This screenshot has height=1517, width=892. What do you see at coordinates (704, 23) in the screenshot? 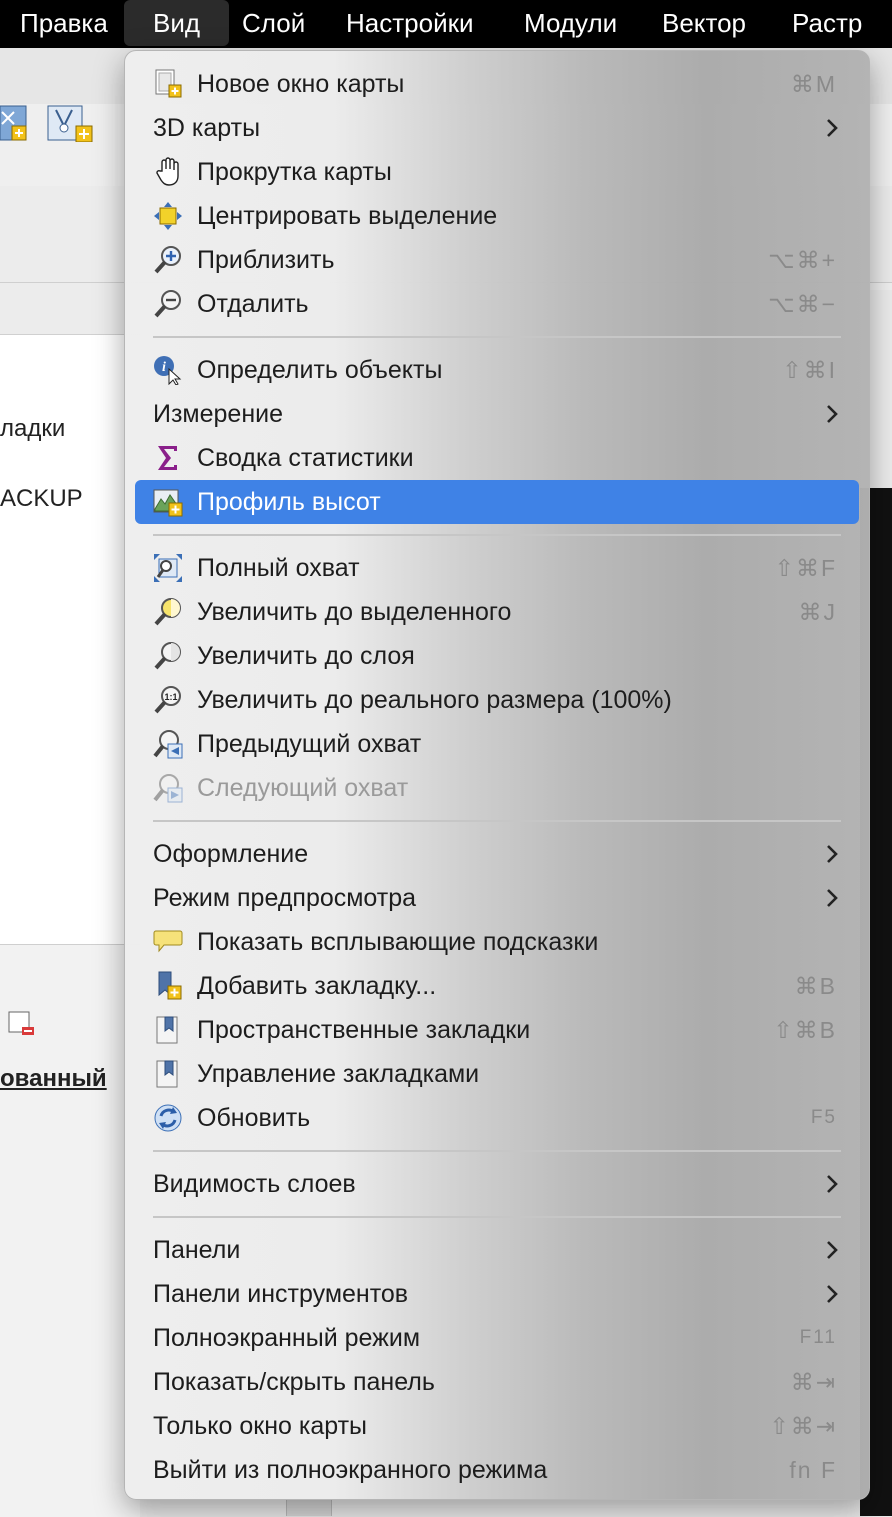
I see `menu-vector: Вектор` at bounding box center [704, 23].